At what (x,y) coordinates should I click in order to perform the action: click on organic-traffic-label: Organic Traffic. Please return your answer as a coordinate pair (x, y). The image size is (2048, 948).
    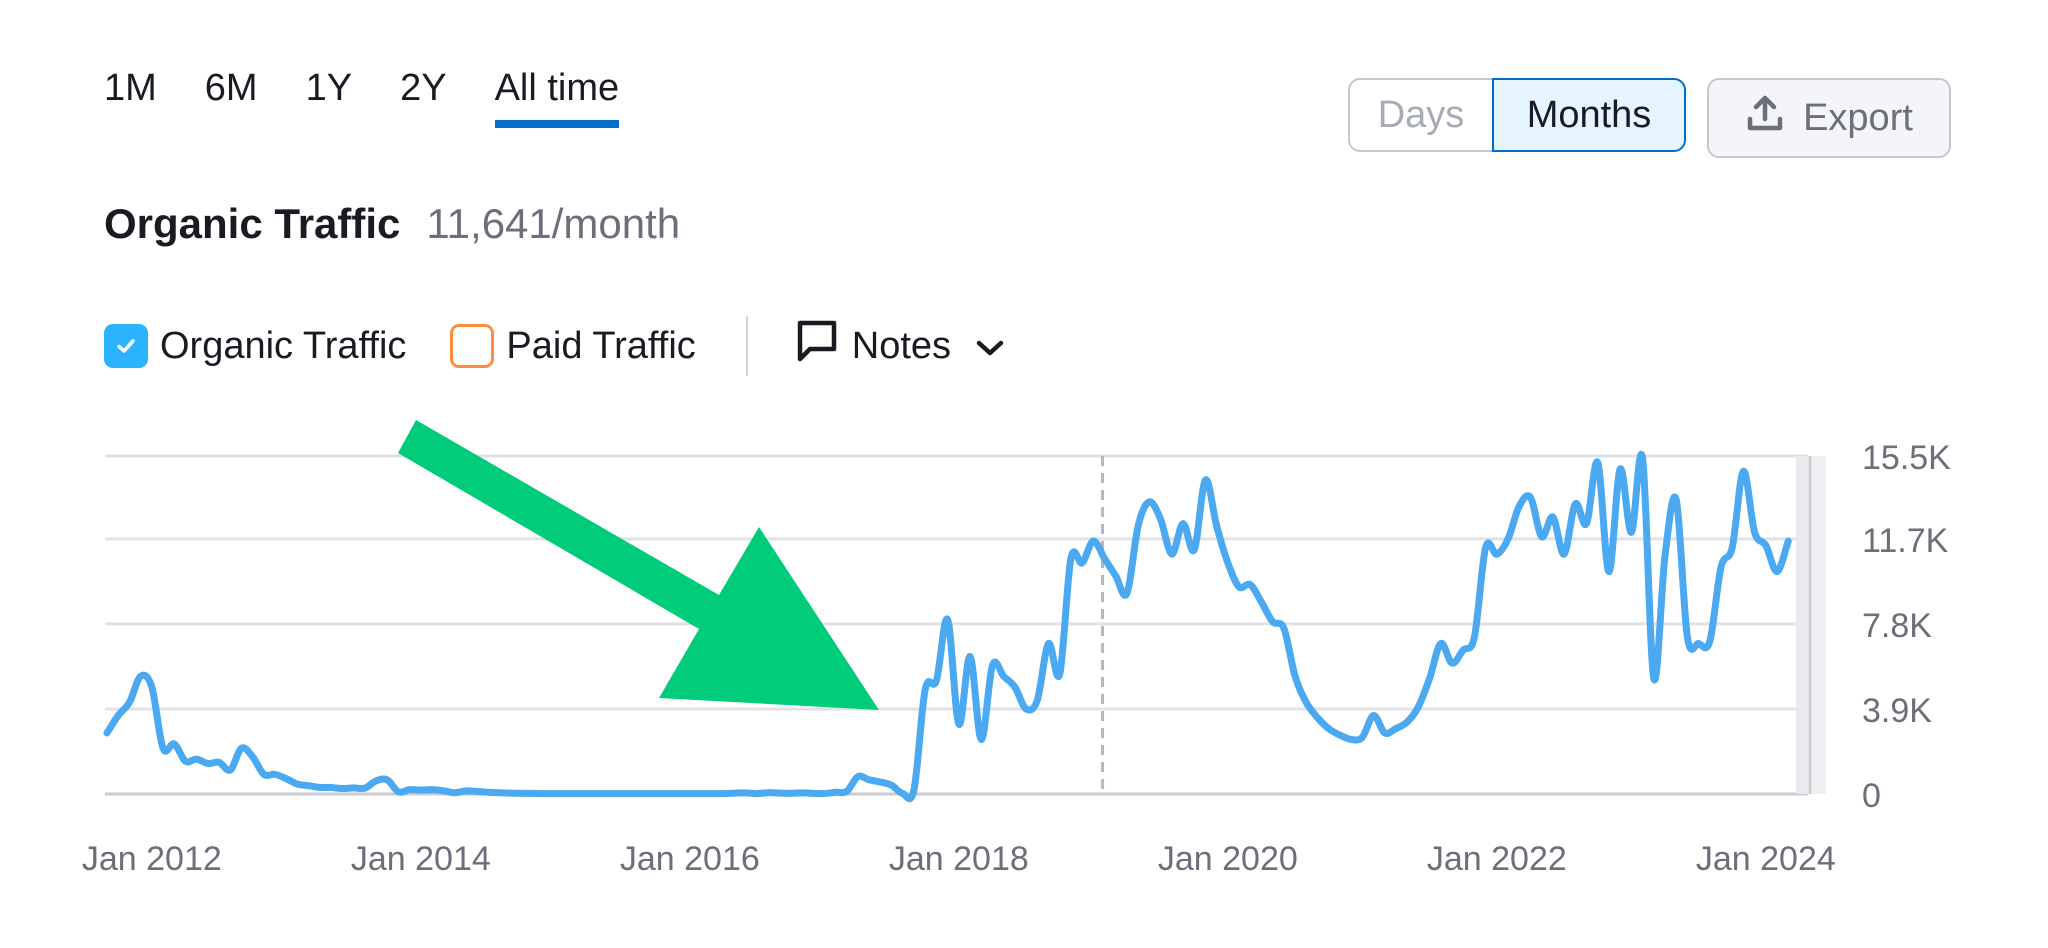
    Looking at the image, I should click on (283, 345).